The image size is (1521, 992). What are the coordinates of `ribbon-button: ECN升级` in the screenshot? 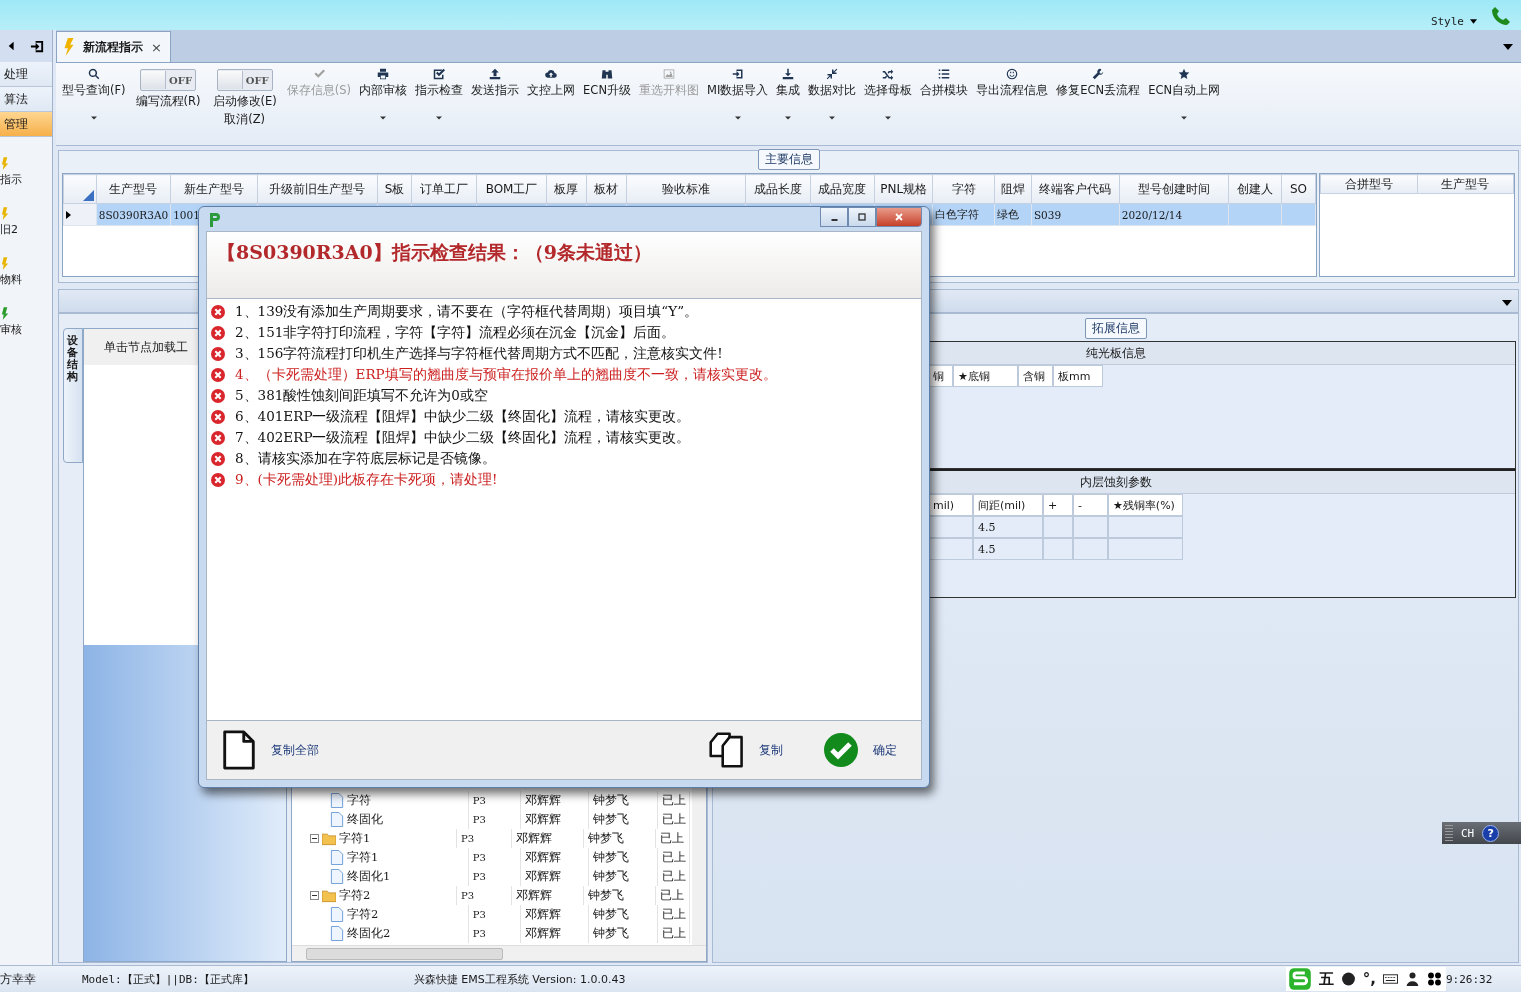 It's located at (607, 99).